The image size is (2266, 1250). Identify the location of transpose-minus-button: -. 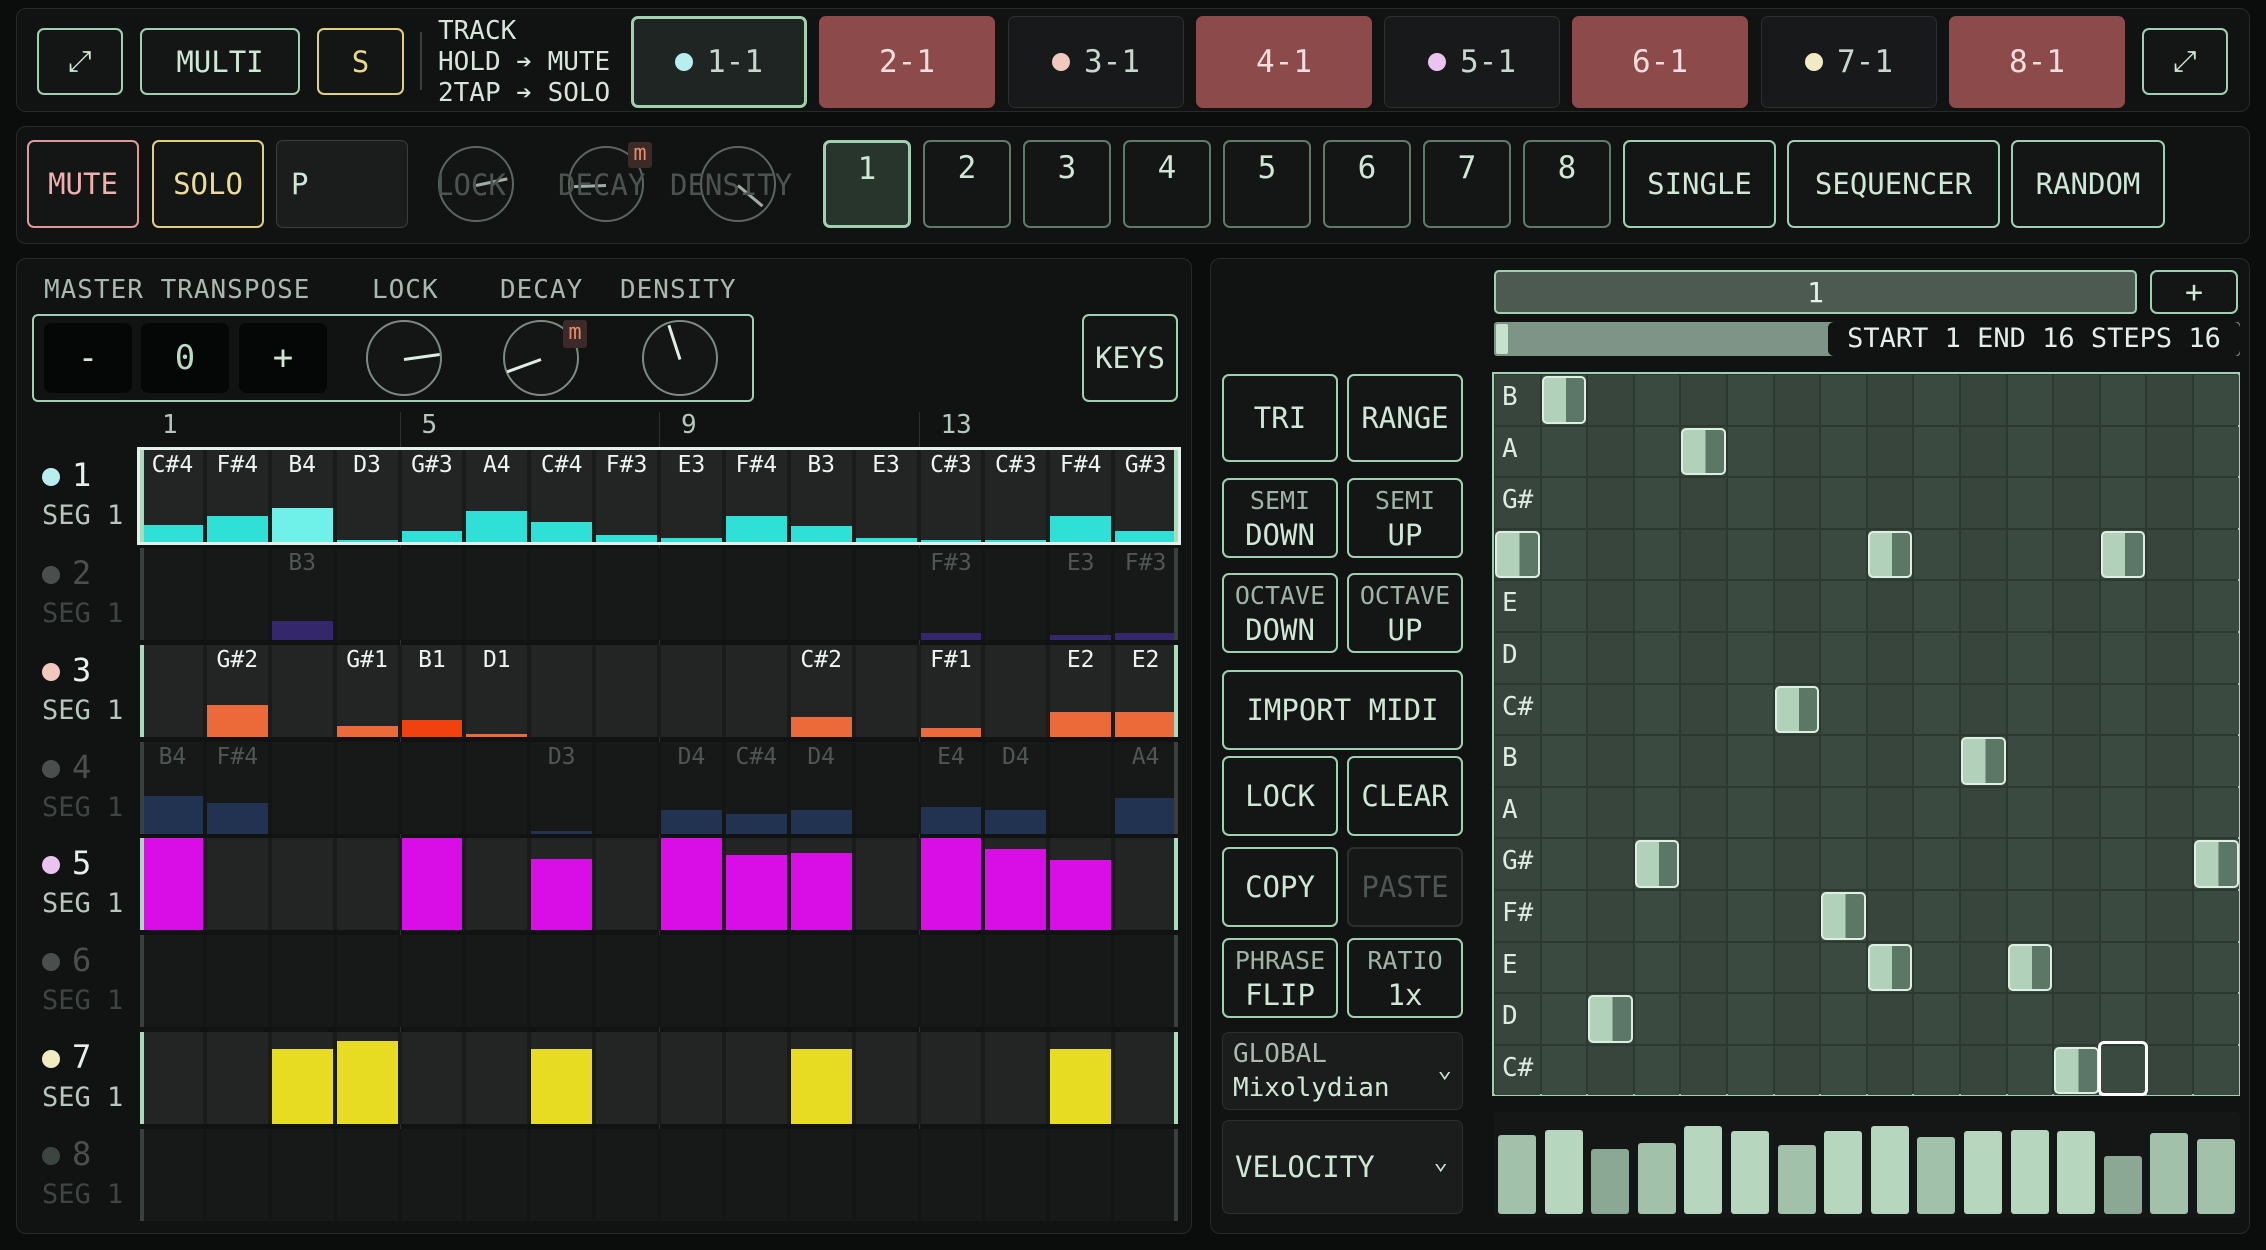
(88, 358).